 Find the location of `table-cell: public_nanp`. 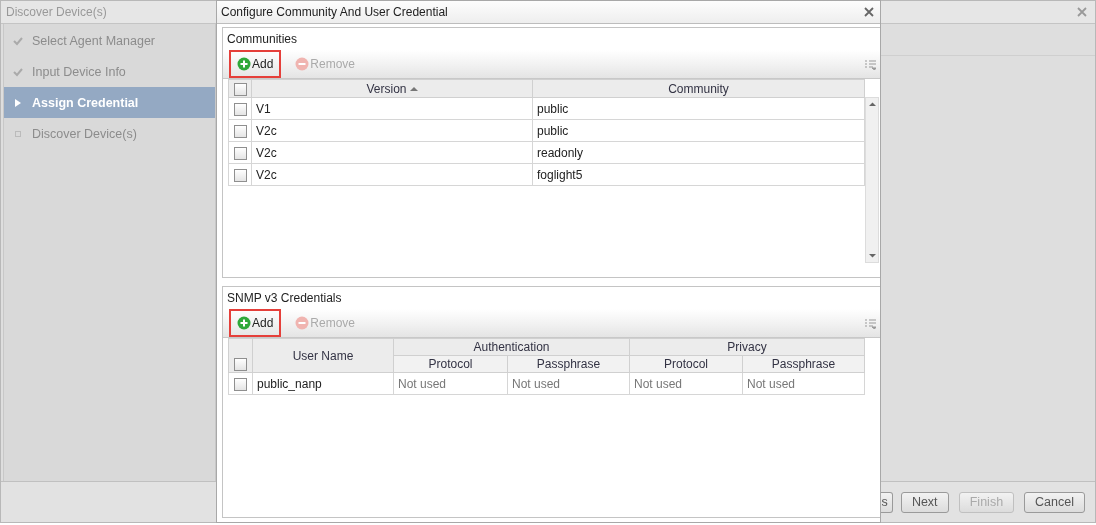

table-cell: public_nanp is located at coordinates (323, 383).